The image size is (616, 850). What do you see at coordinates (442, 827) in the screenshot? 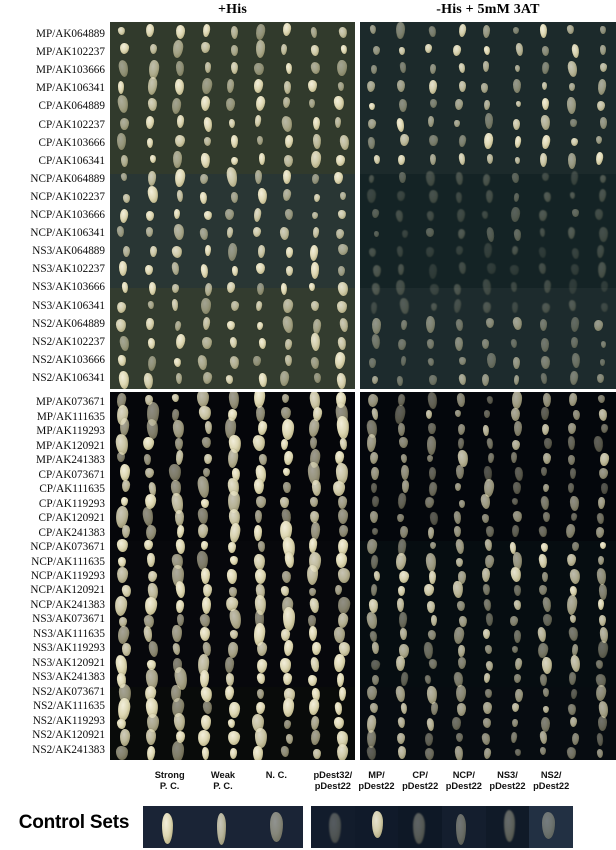
I see `control-plate-autoactivation` at bounding box center [442, 827].